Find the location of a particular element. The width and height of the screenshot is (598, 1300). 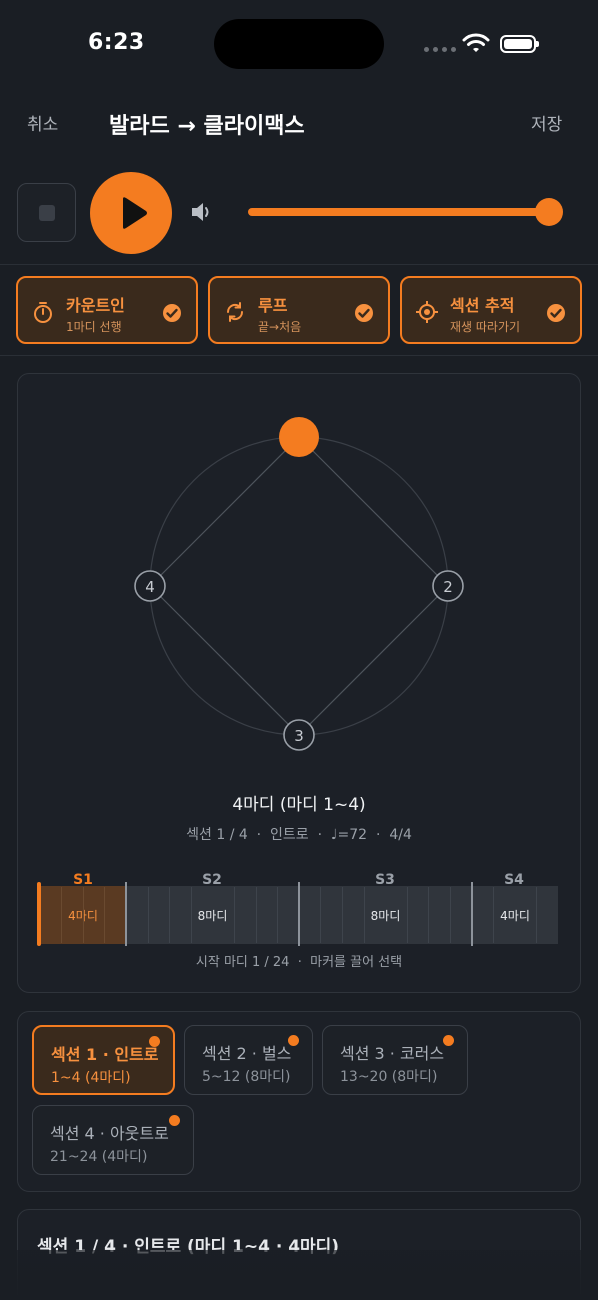

dynamic-island is located at coordinates (299, 44).